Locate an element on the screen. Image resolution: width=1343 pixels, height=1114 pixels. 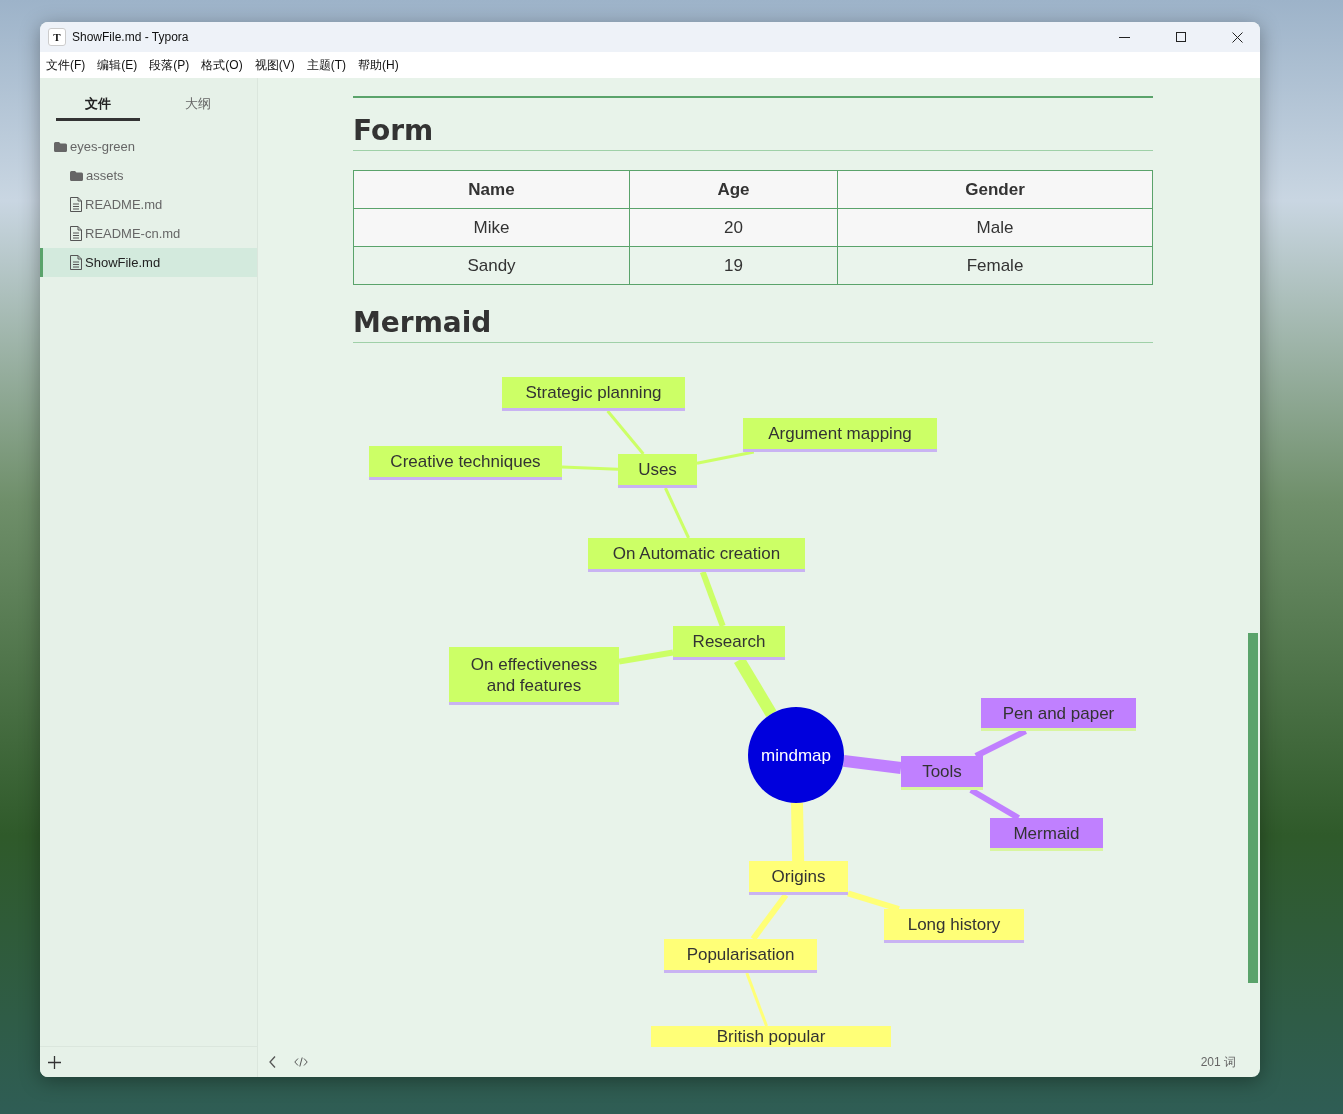
menu-item: 段落(P) is located at coordinates (169, 65).